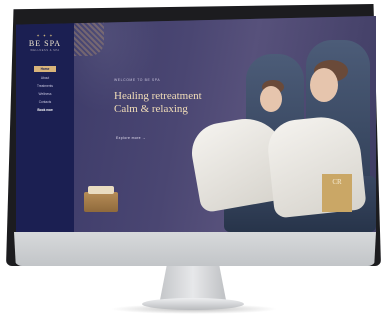 Image resolution: width=387 pixels, height=318 pixels. Describe the element at coordinates (45, 69) in the screenshot. I see `sidebar-item-home: Home` at that location.